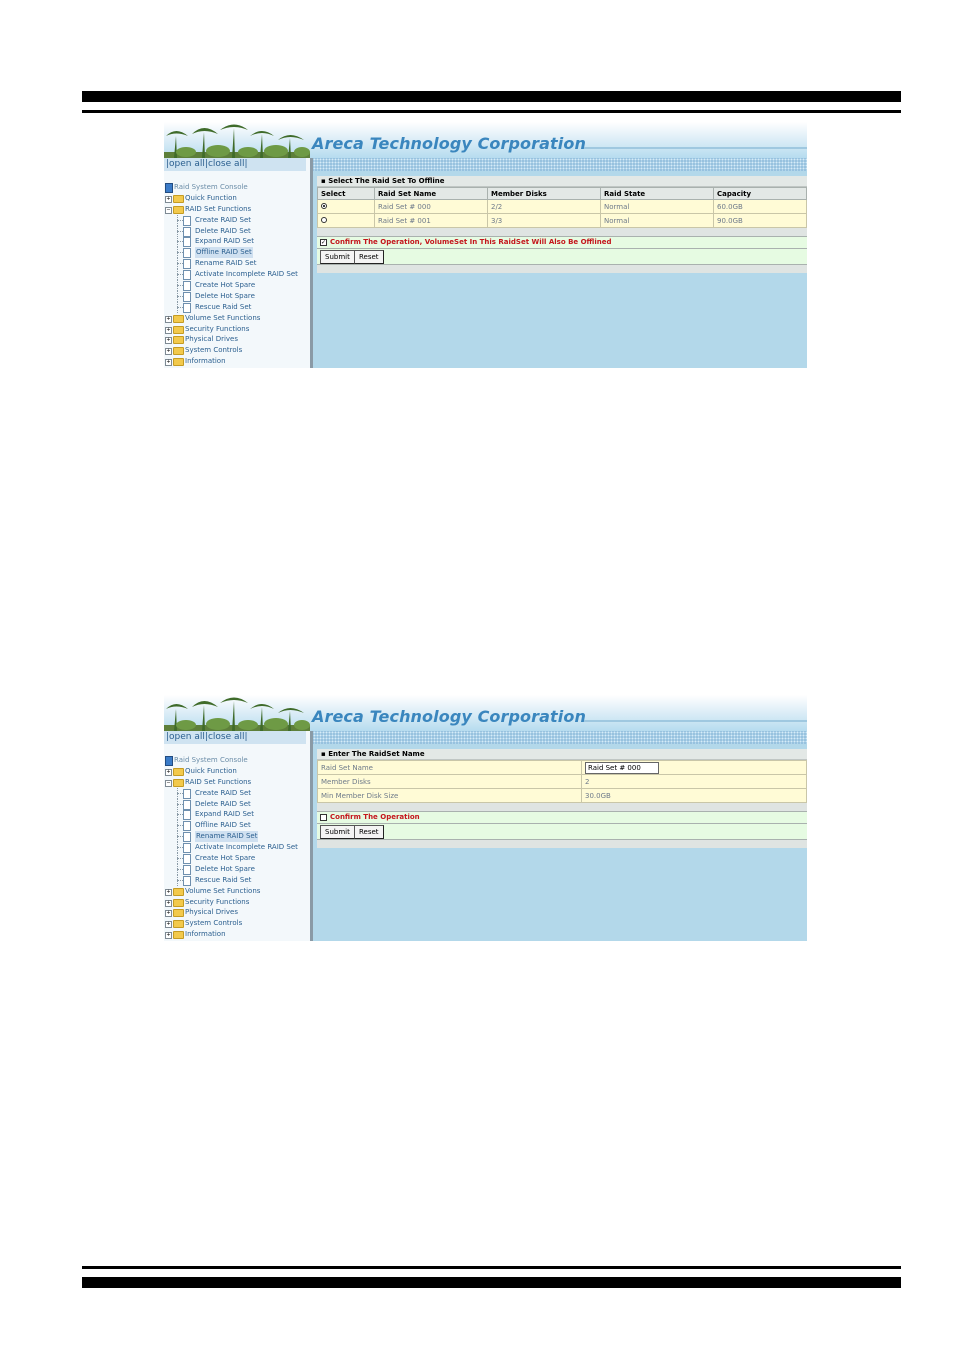 This screenshot has width=954, height=1354. What do you see at coordinates (562, 807) in the screenshot?
I see `spacer` at bounding box center [562, 807].